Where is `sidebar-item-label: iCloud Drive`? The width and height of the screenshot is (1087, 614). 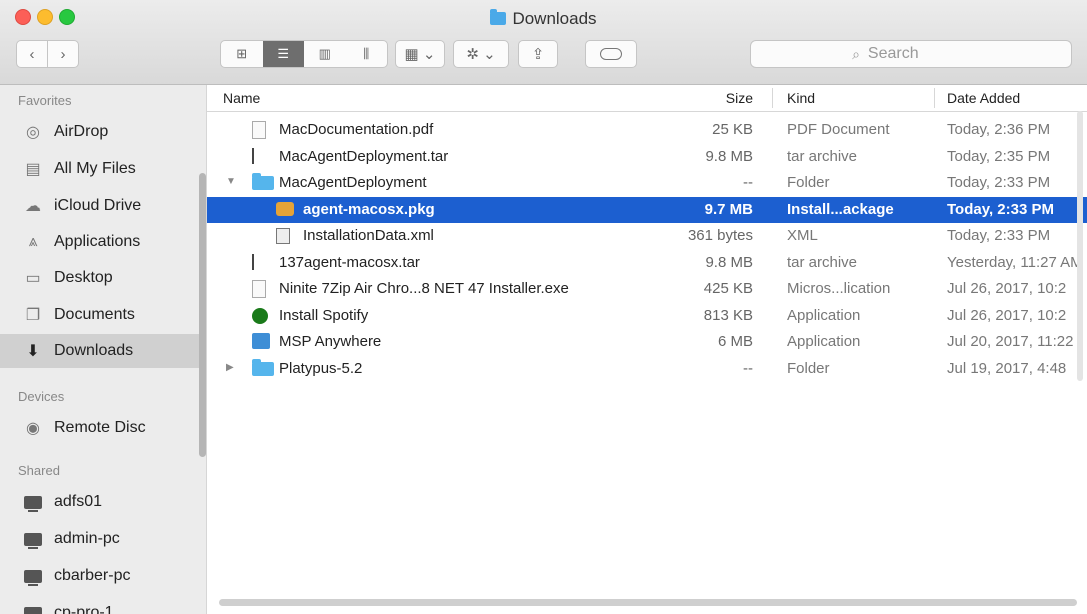 sidebar-item-label: iCloud Drive is located at coordinates (98, 205).